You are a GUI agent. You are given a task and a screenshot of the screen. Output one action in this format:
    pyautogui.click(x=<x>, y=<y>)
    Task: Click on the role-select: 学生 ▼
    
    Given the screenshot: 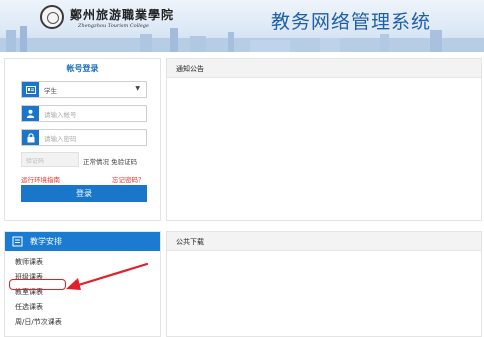 What is the action you would take?
    pyautogui.click(x=84, y=89)
    